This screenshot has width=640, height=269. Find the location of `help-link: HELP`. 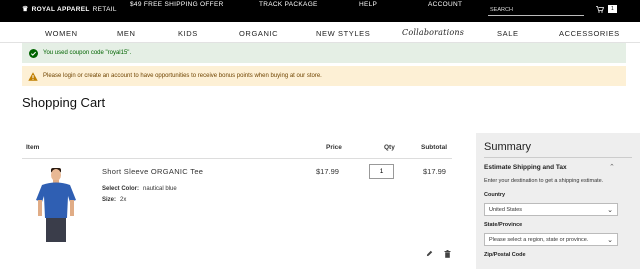

help-link: HELP is located at coordinates (368, 4).